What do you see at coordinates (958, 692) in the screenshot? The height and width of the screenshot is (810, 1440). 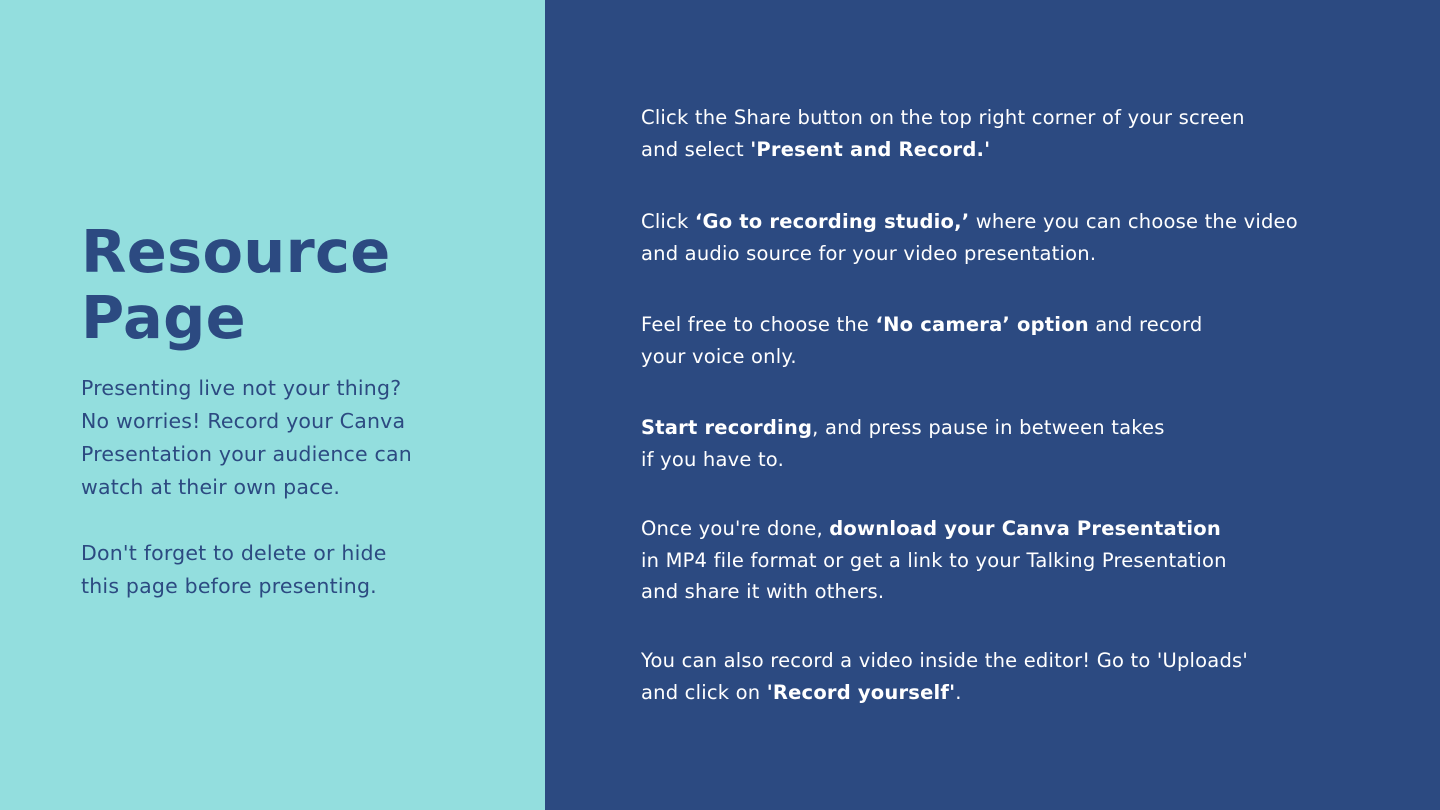 I see `step-text: .` at bounding box center [958, 692].